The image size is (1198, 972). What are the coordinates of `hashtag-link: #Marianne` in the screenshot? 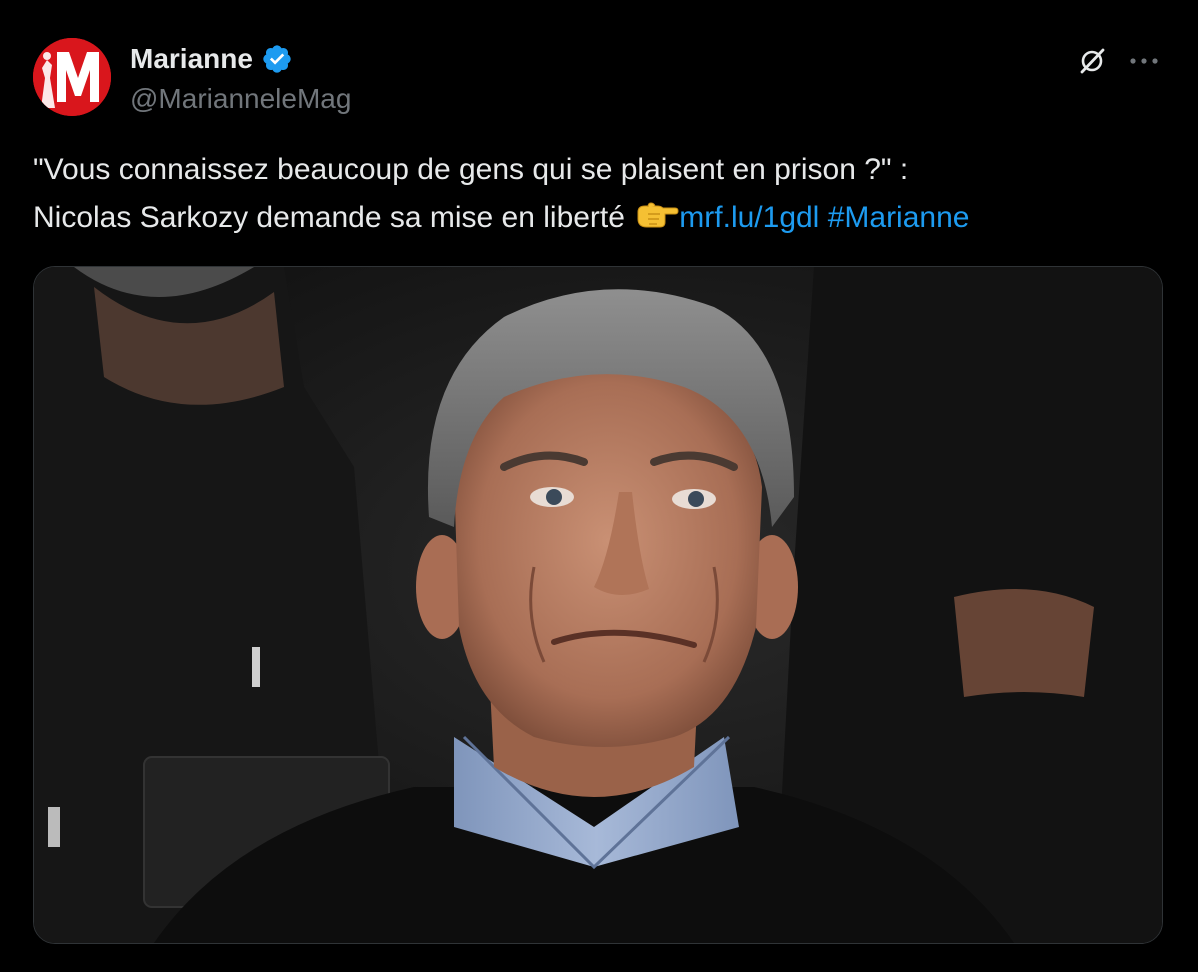 It's located at (899, 217).